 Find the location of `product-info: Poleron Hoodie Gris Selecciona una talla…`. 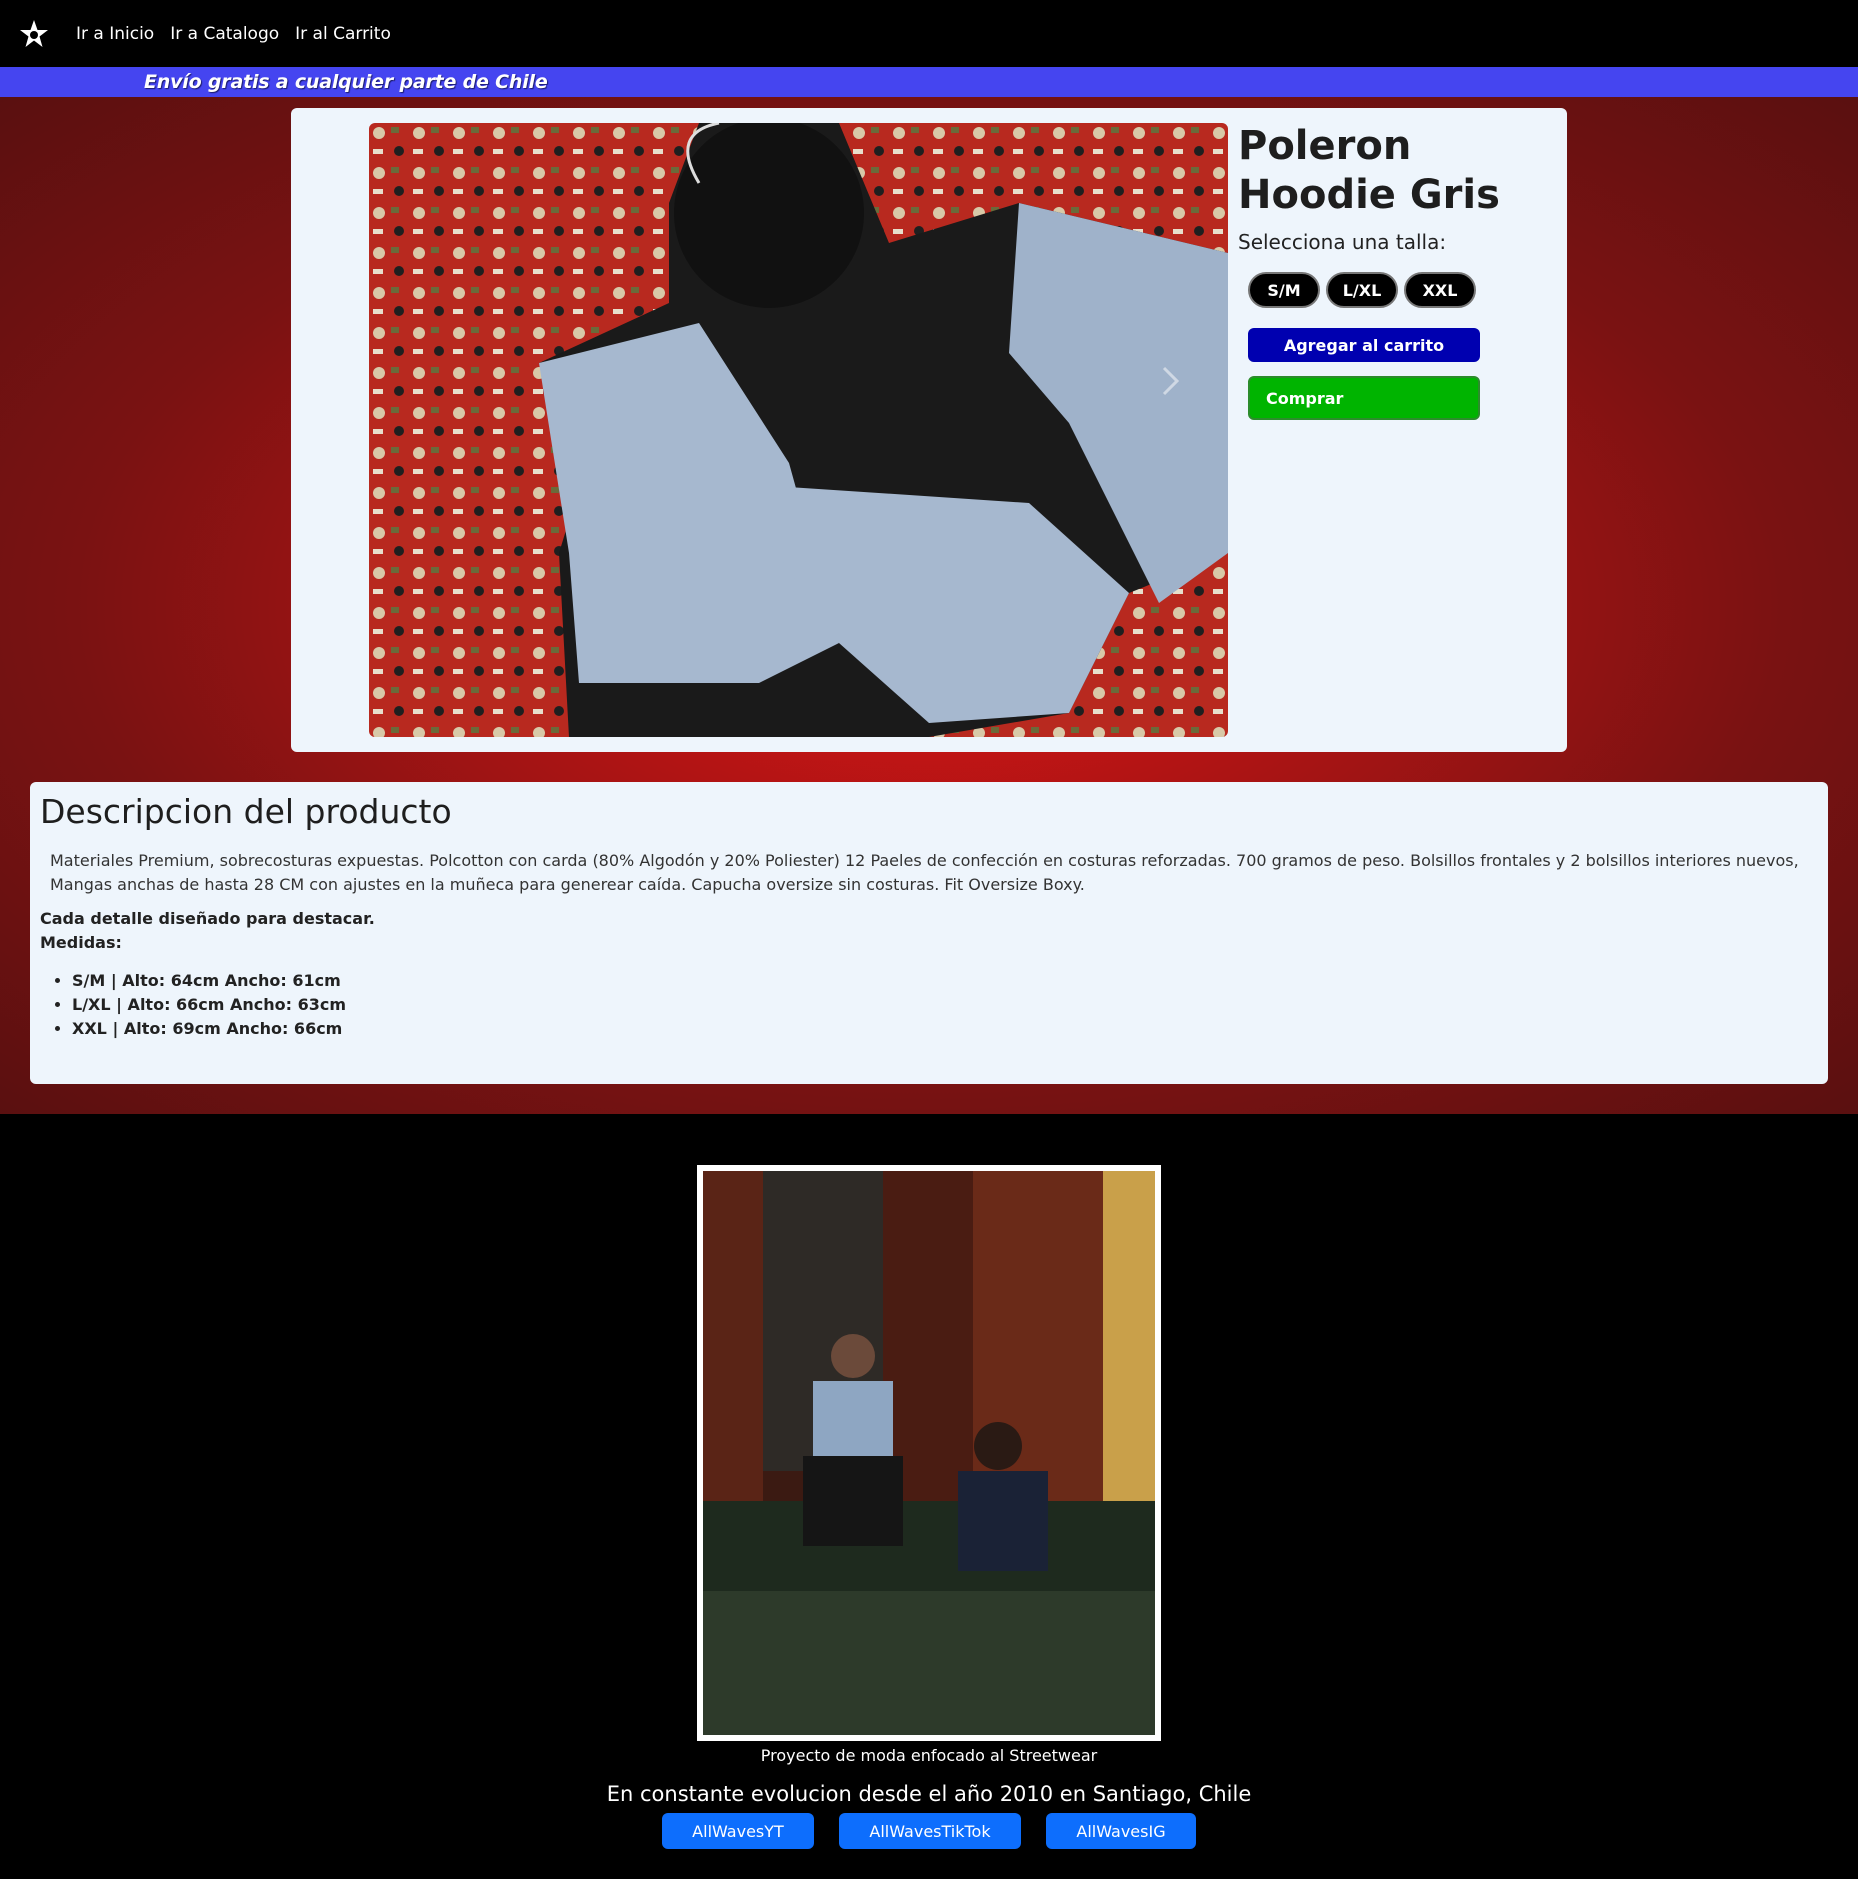

product-info: Poleron Hoodie Gris Selecciona una talla… is located at coordinates (1398, 271).